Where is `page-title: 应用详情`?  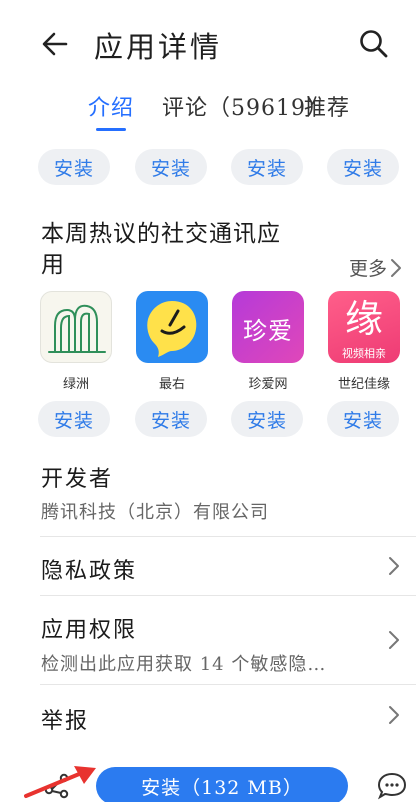
page-title: 应用详情 is located at coordinates (158, 47).